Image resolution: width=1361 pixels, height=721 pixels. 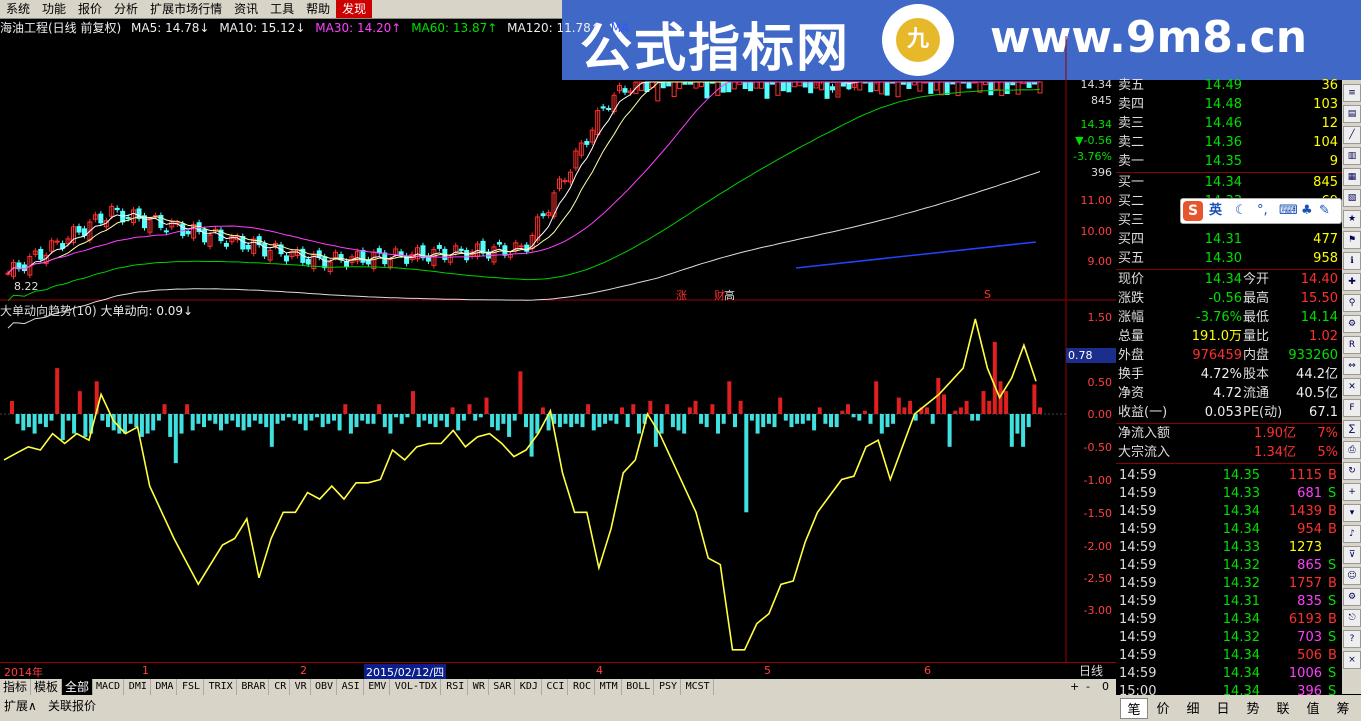 I want to click on quote-tab: 值, so click(x=1313, y=707).